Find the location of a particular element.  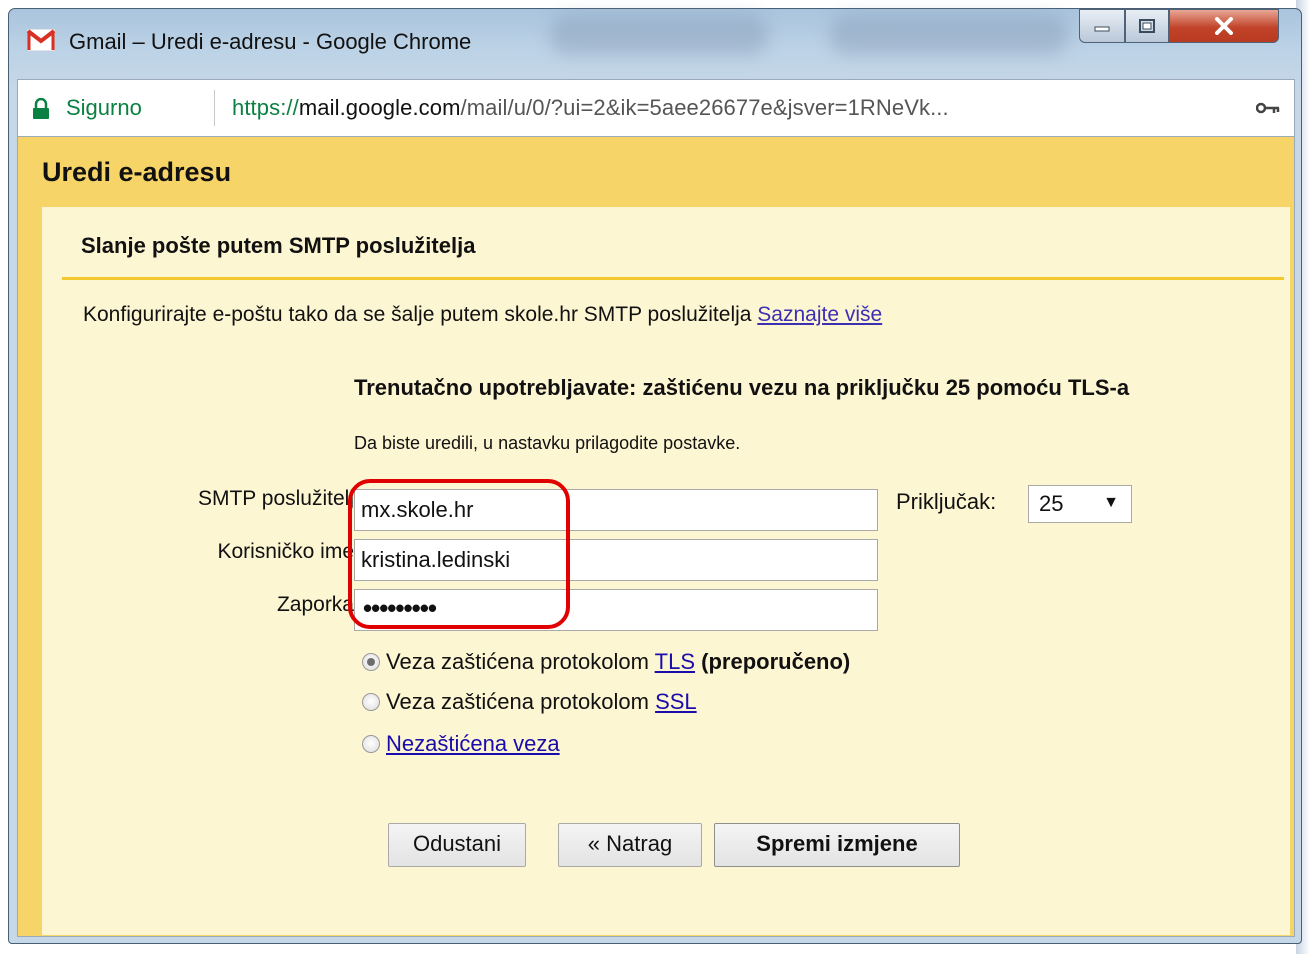

section-divider is located at coordinates (673, 278).